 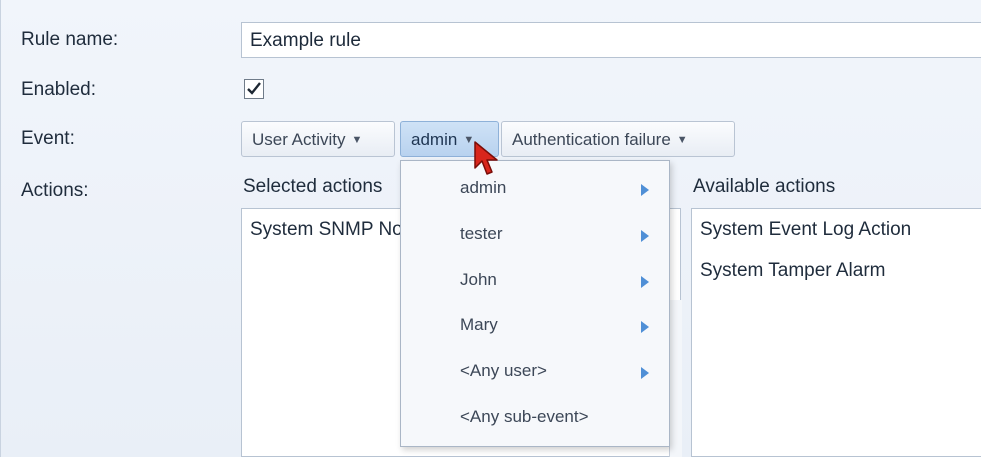 I want to click on check-icon, so click(x=254, y=88).